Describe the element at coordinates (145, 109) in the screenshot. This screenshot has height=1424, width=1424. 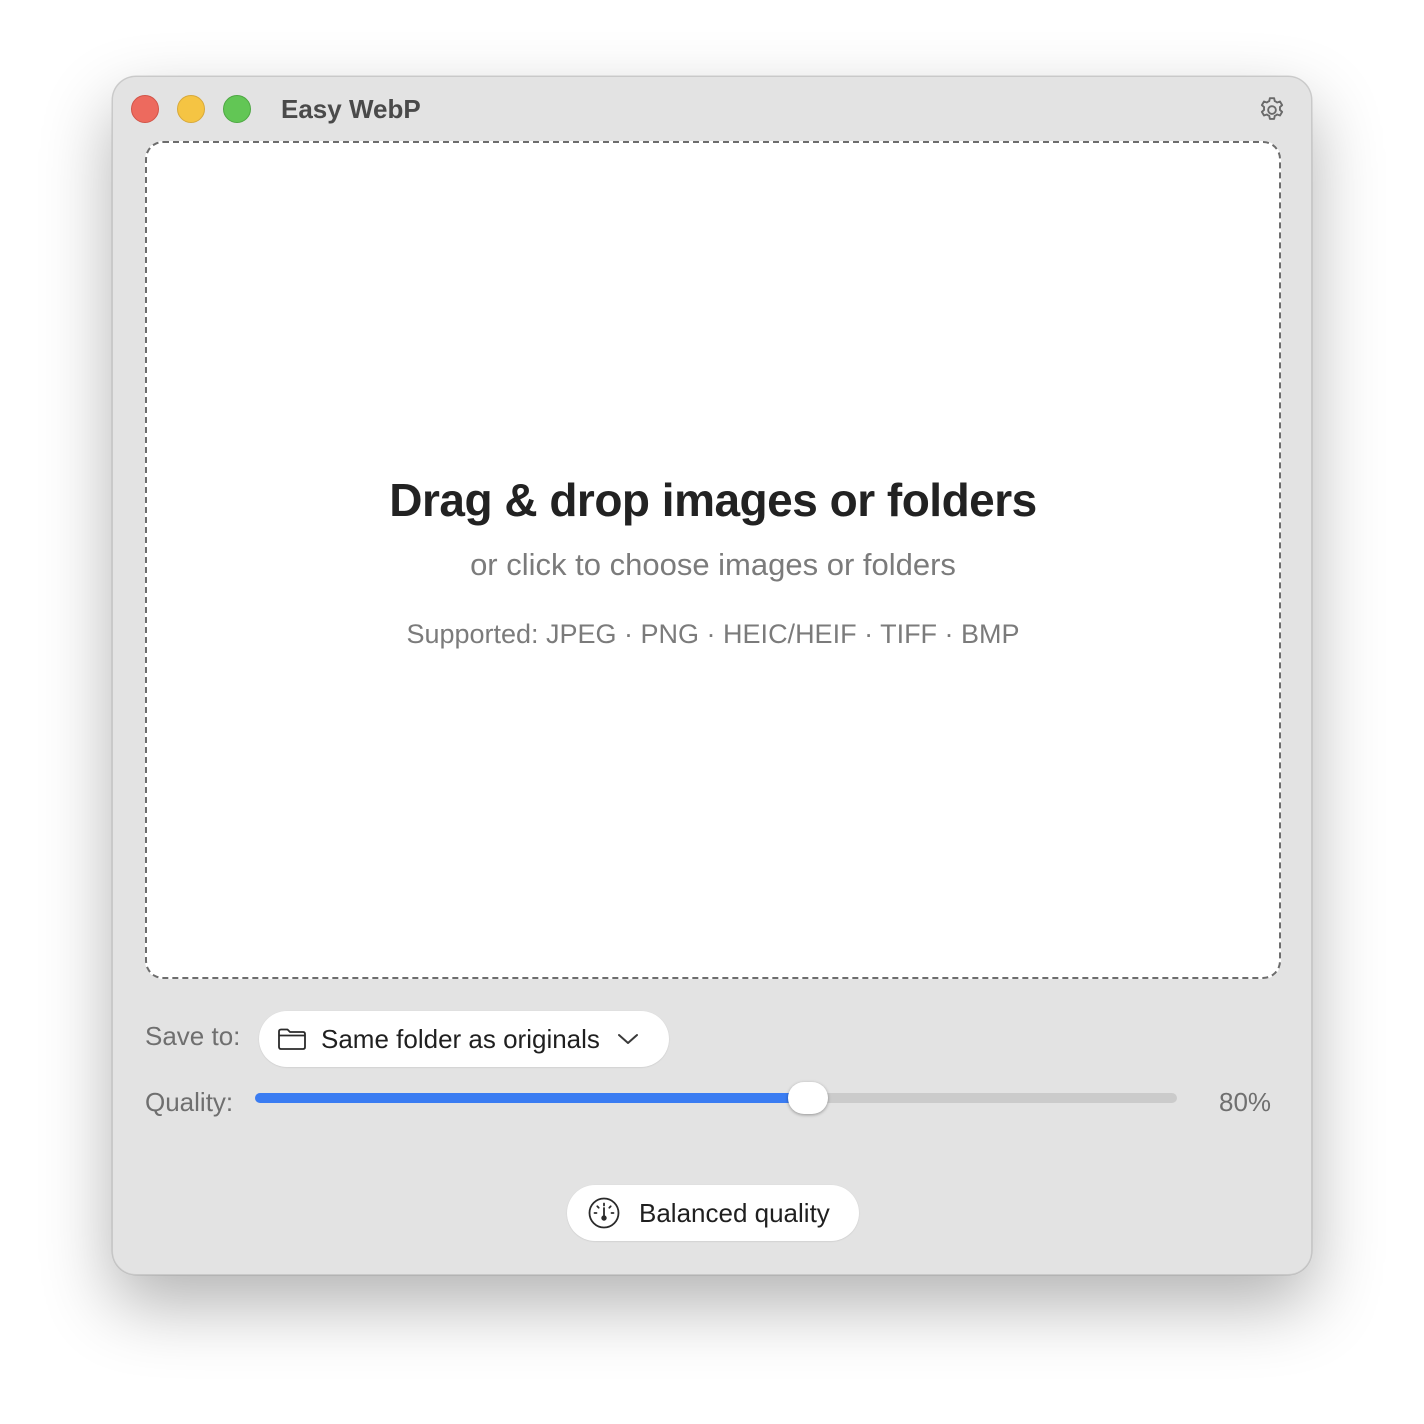
I see `close-button` at that location.